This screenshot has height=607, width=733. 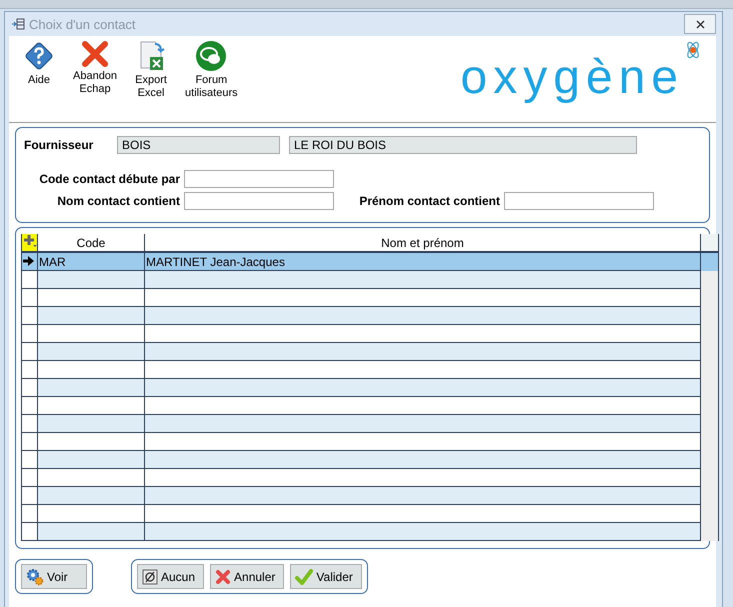 What do you see at coordinates (198, 145) in the screenshot?
I see `supplier-code-field: BOIS` at bounding box center [198, 145].